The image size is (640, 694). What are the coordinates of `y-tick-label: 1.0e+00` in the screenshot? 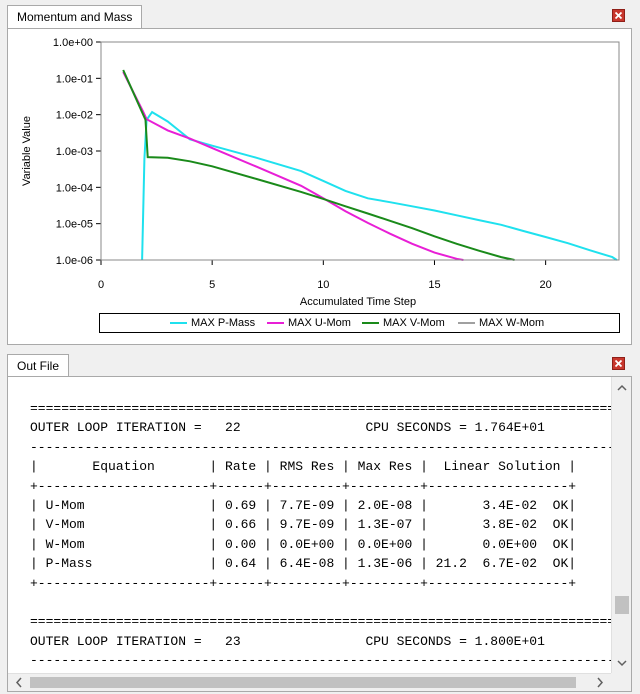 It's located at (73, 43).